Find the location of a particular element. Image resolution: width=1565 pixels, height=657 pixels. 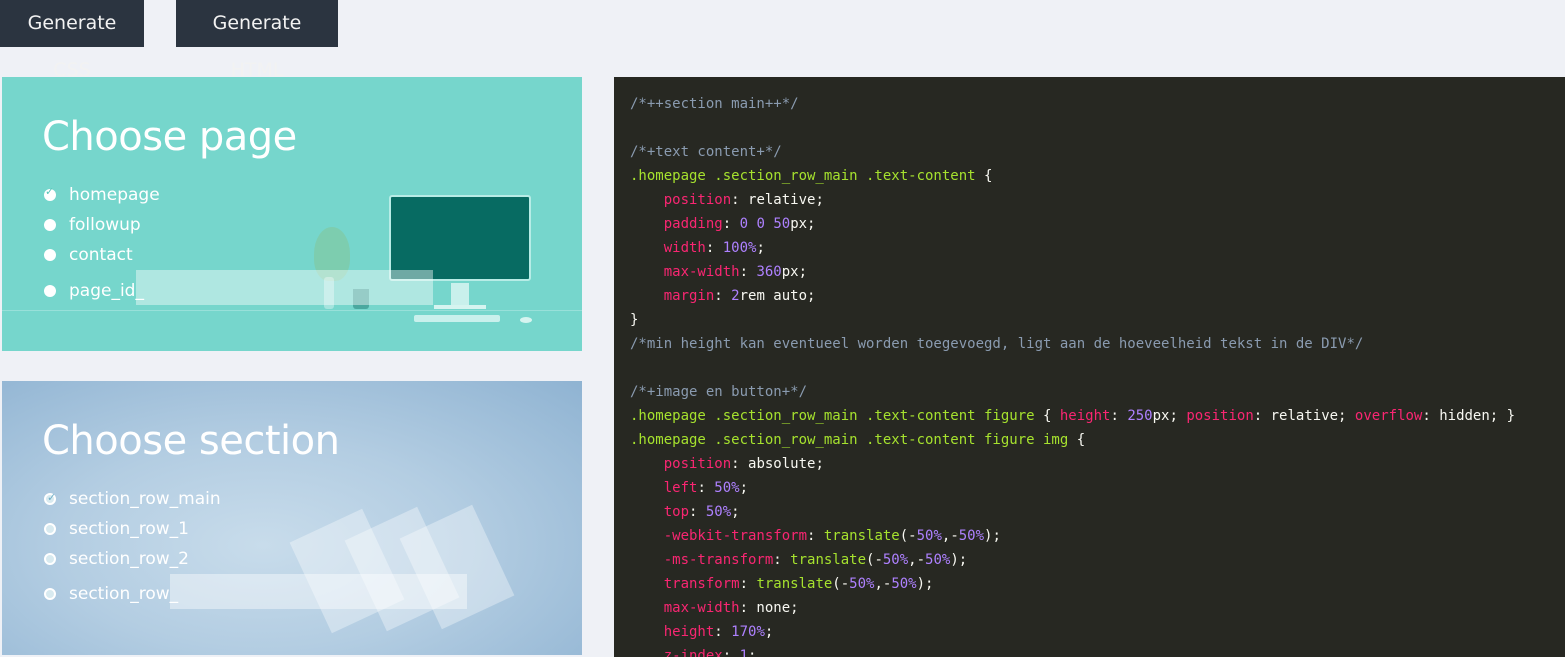

choose-section-title: Choose section is located at coordinates (191, 441).